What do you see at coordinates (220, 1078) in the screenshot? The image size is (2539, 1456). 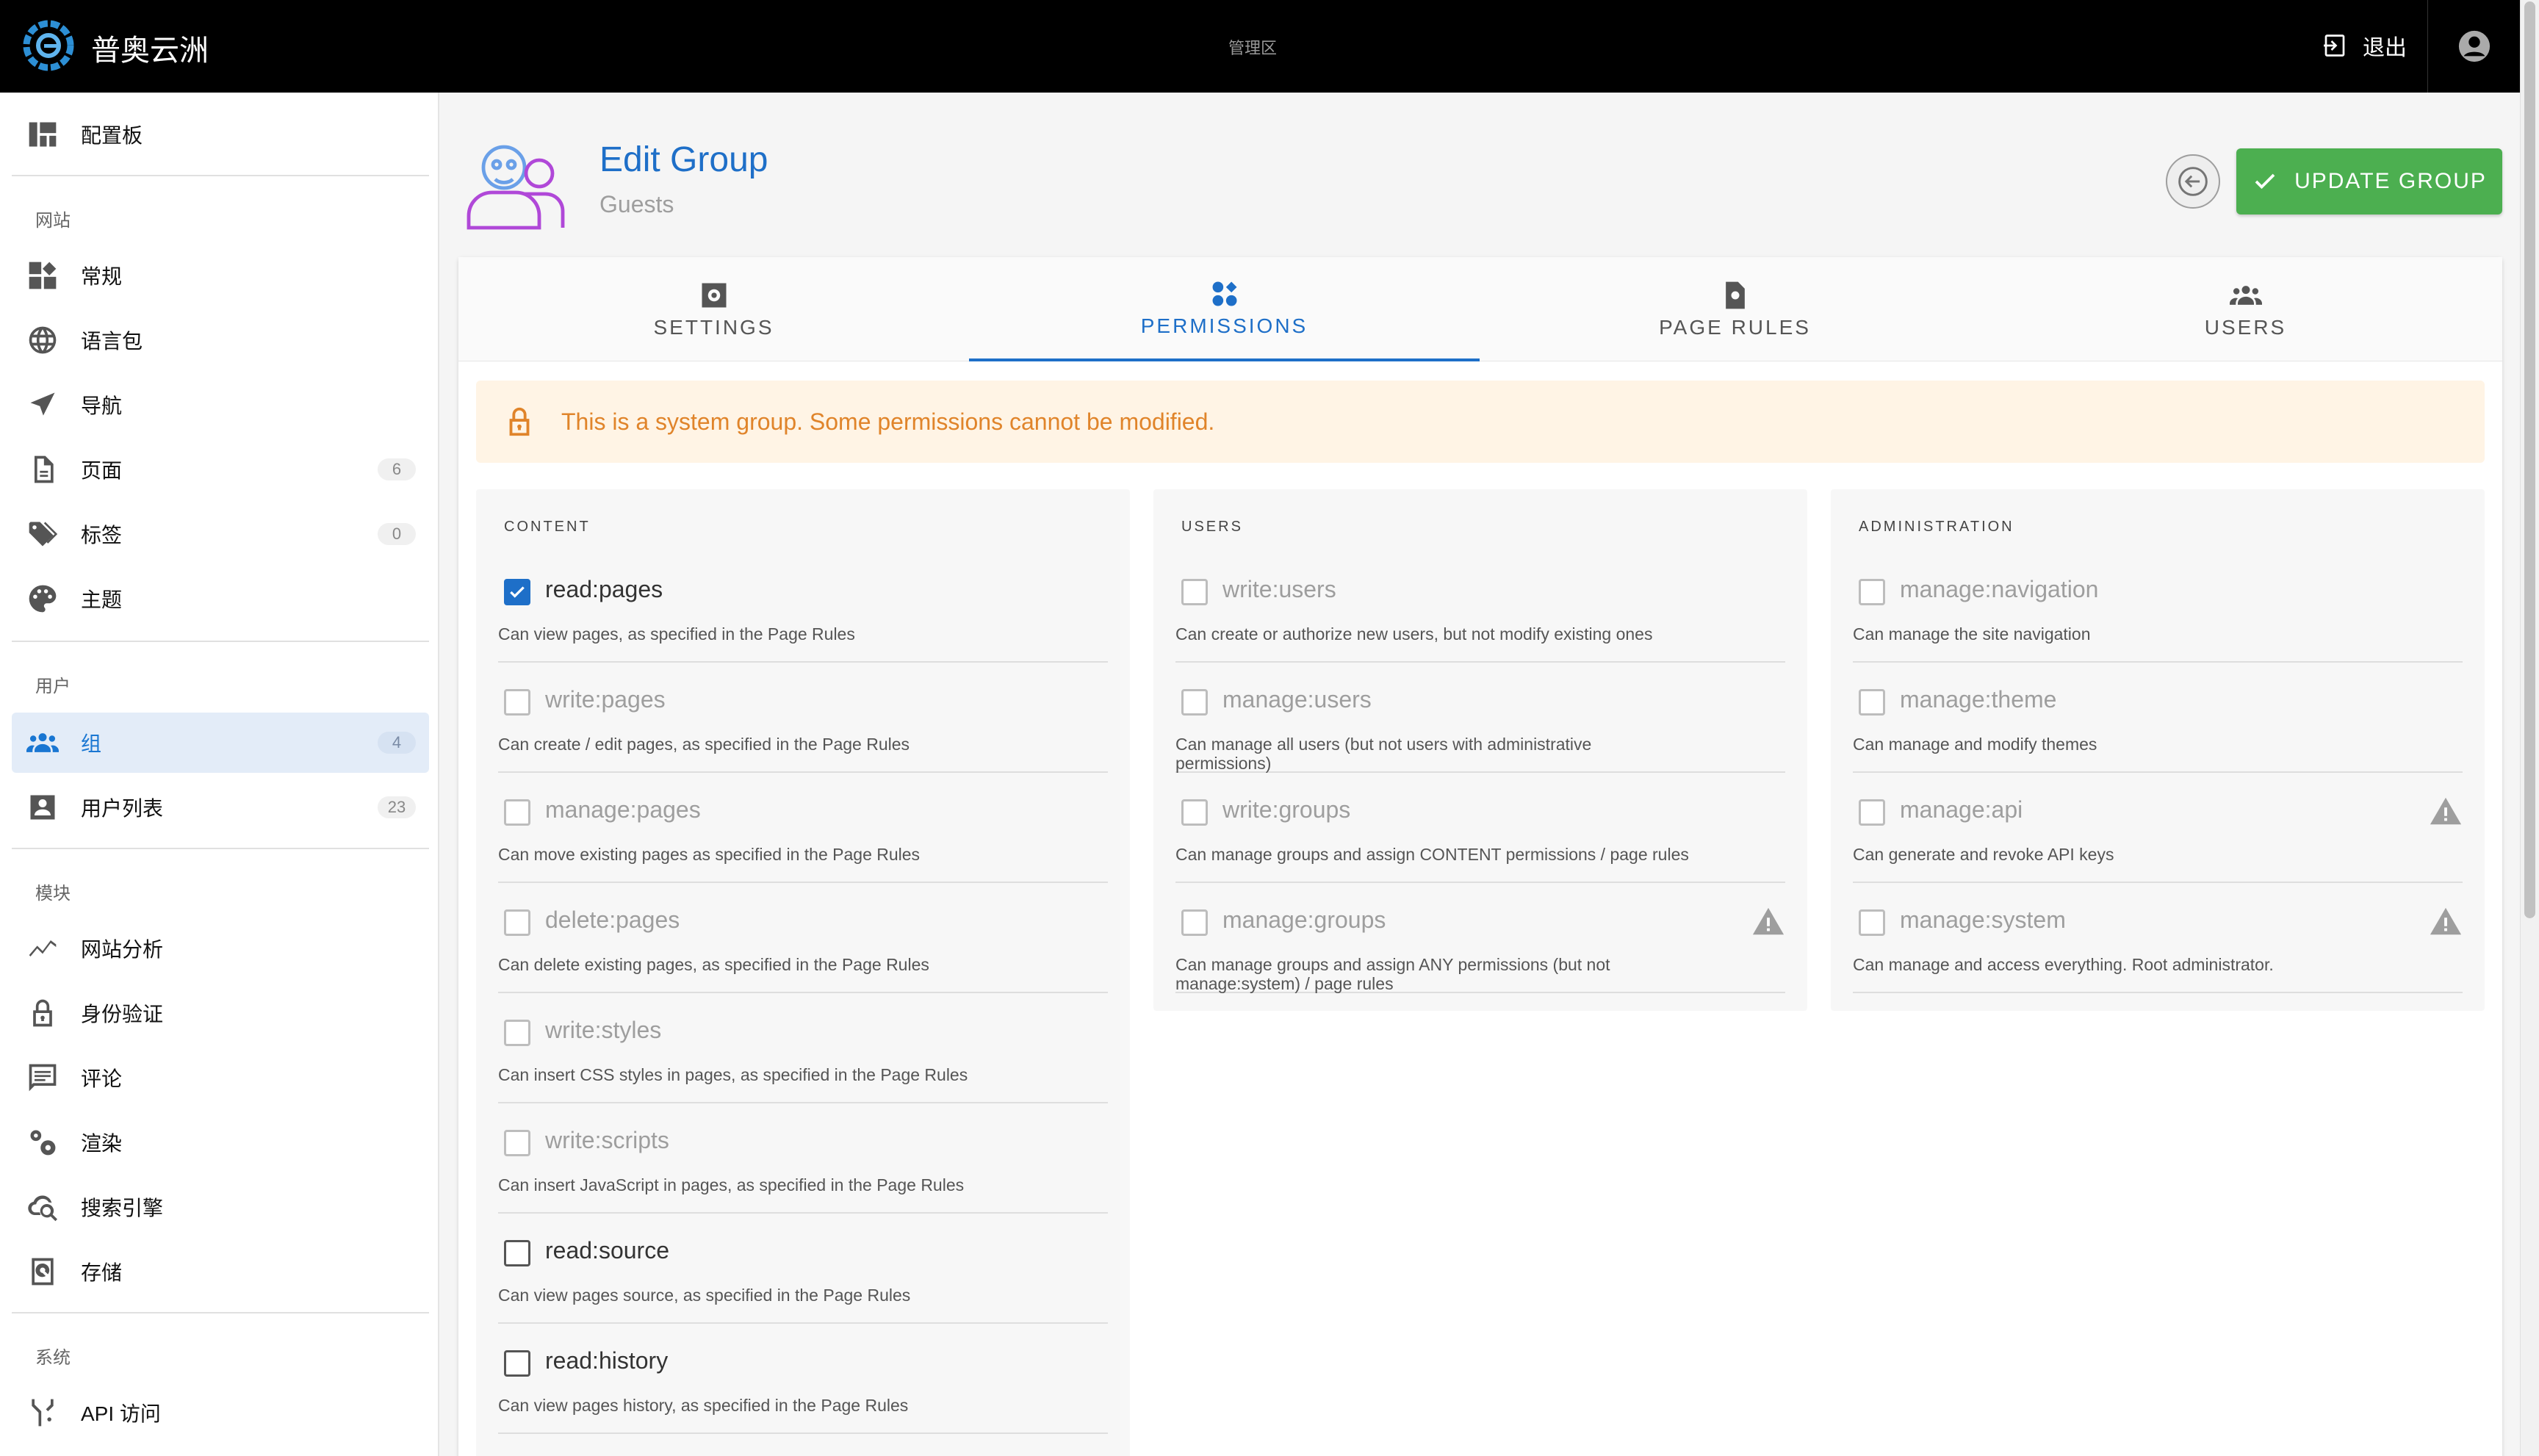 I see `sidebar-item-comments: 评论` at bounding box center [220, 1078].